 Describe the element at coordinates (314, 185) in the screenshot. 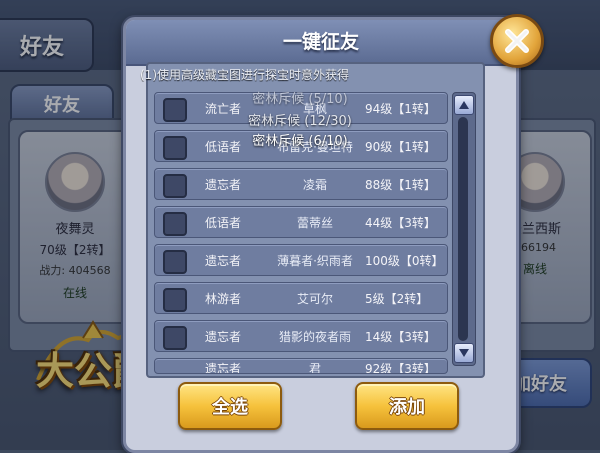

I see `player-name: 凌霜` at that location.